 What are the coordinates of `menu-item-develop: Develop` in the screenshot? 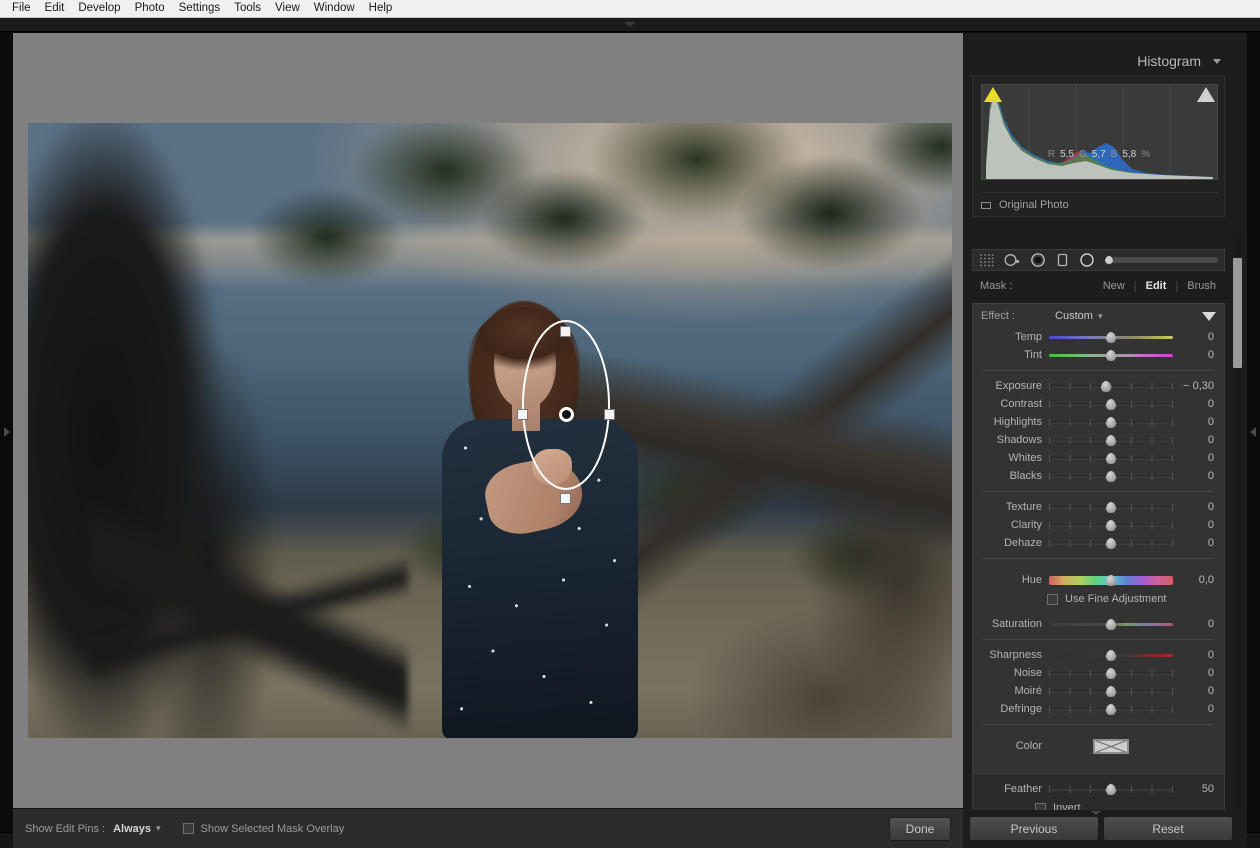 It's located at (99, 8).